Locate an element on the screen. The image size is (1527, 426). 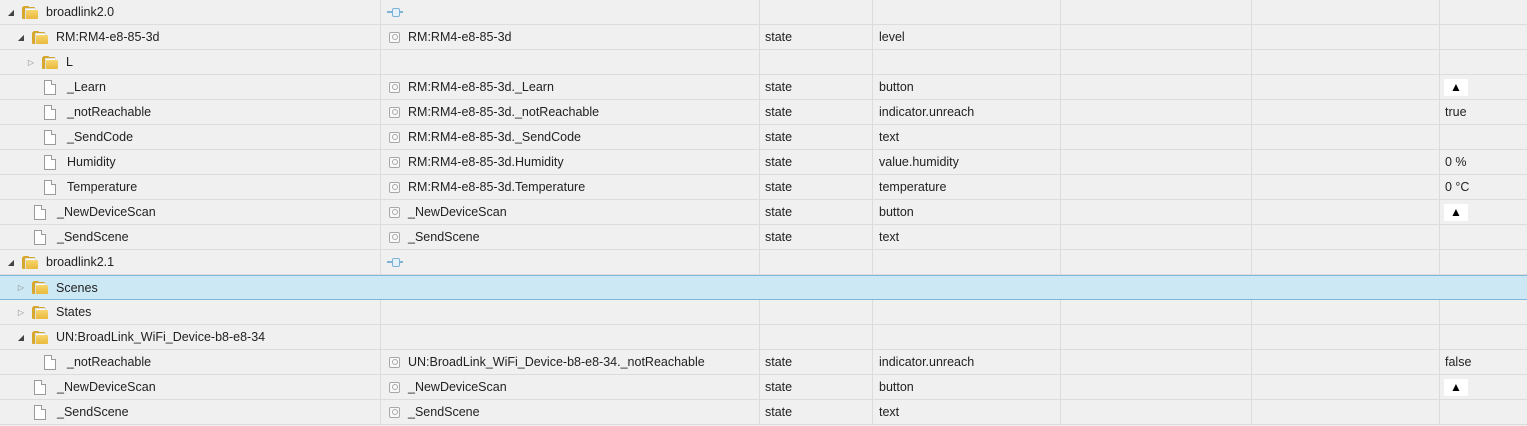
name-cell: ◢ broadlink2.0 is located at coordinates (190, 12).